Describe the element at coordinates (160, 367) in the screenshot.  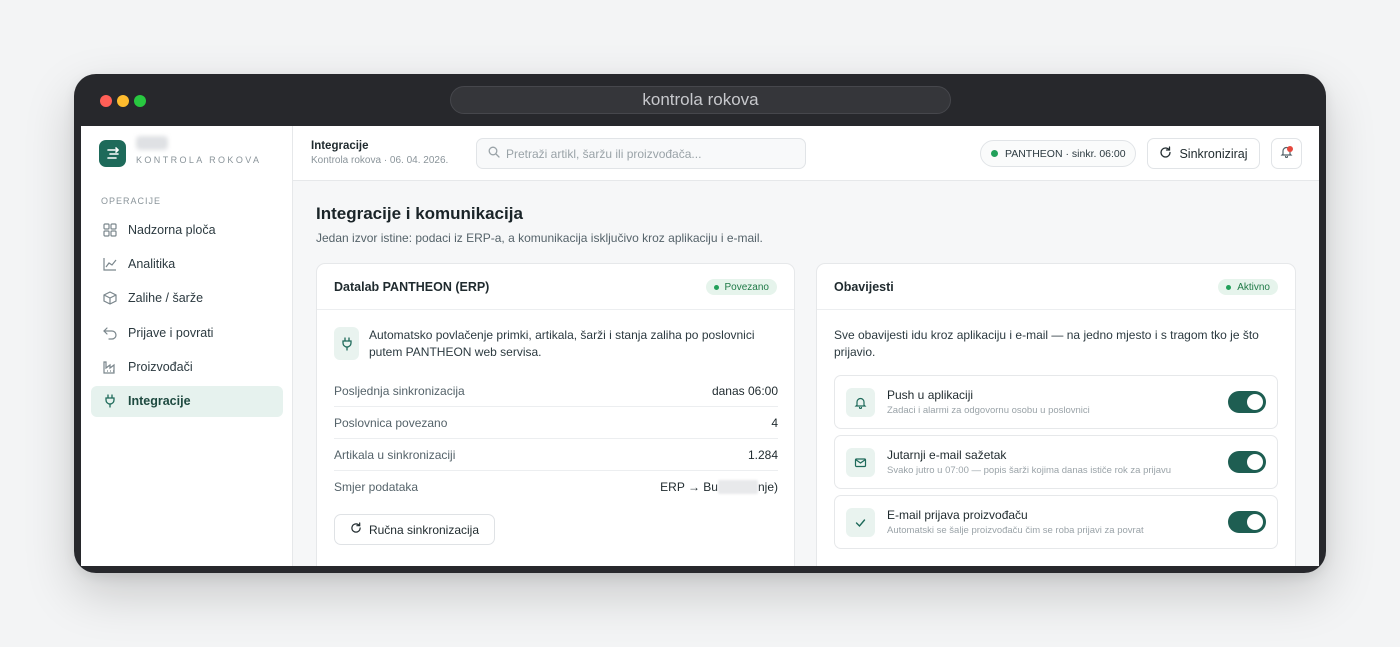
I see `sidebar-item-label: Proizvođači` at that location.